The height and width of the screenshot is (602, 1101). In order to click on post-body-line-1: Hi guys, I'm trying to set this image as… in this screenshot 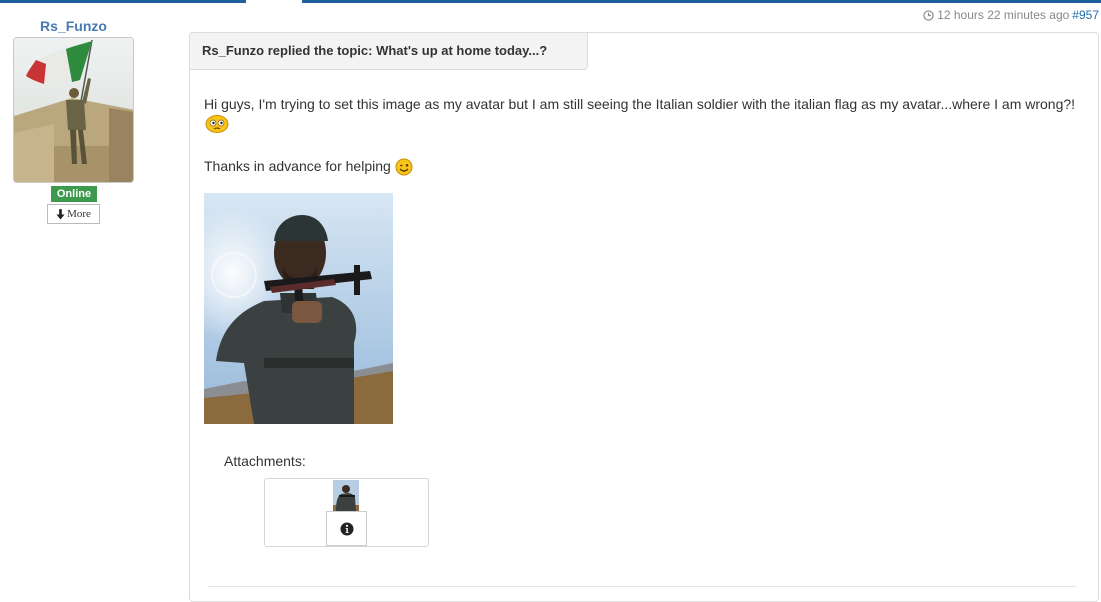, I will do `click(640, 104)`.